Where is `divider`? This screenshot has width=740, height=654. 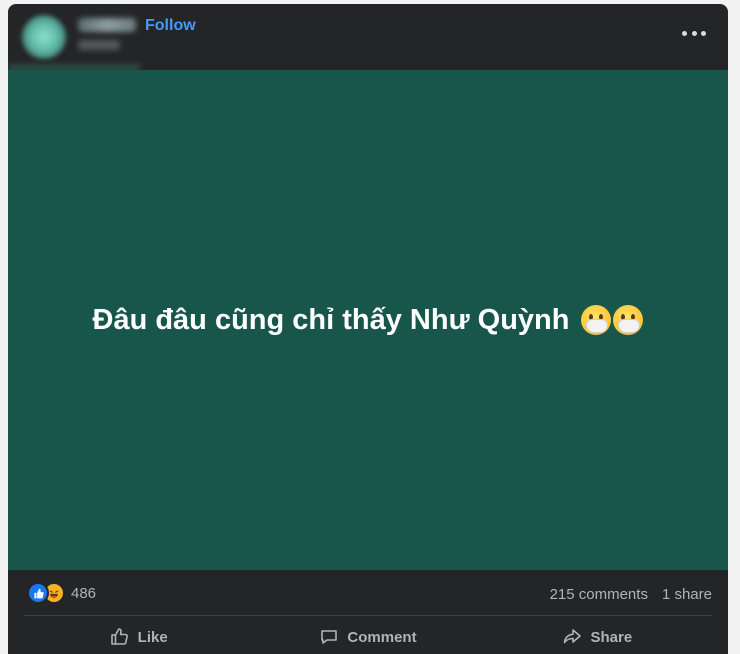 divider is located at coordinates (368, 615).